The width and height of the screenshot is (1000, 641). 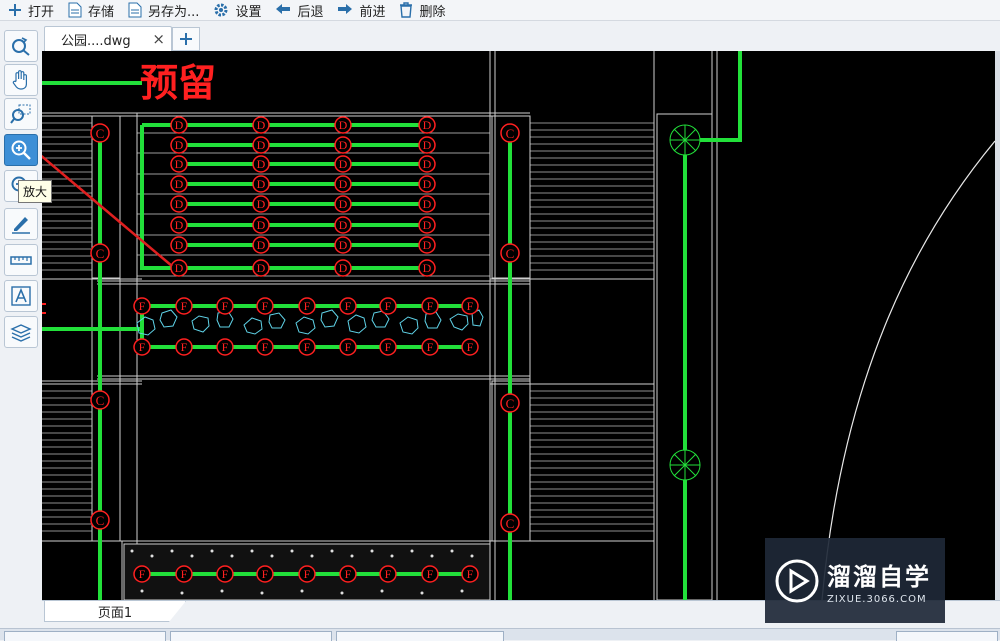 What do you see at coordinates (303, 196) in the screenshot?
I see `d-symbols: D D D DD D D DD D D DD D D DD D D DD D D DD D D DD D D D` at bounding box center [303, 196].